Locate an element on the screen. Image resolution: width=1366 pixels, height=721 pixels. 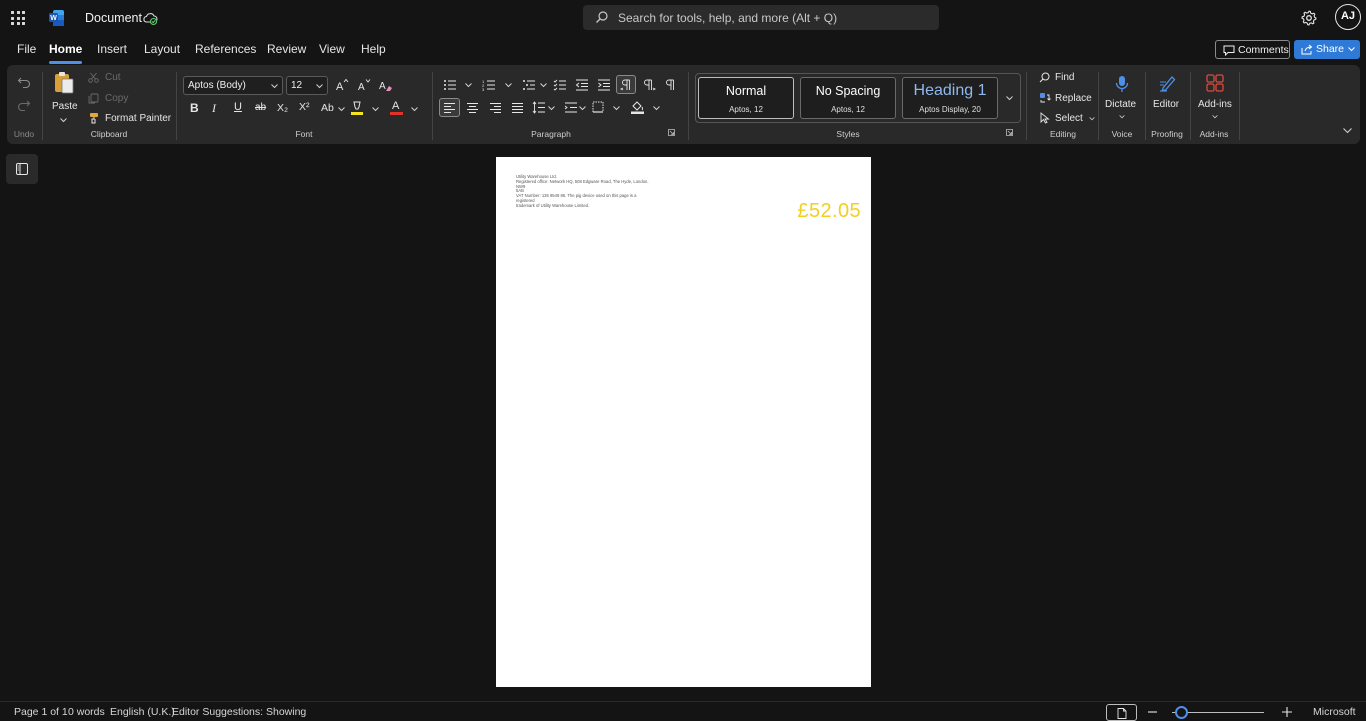
align-right-icon is located at coordinates (495, 108).